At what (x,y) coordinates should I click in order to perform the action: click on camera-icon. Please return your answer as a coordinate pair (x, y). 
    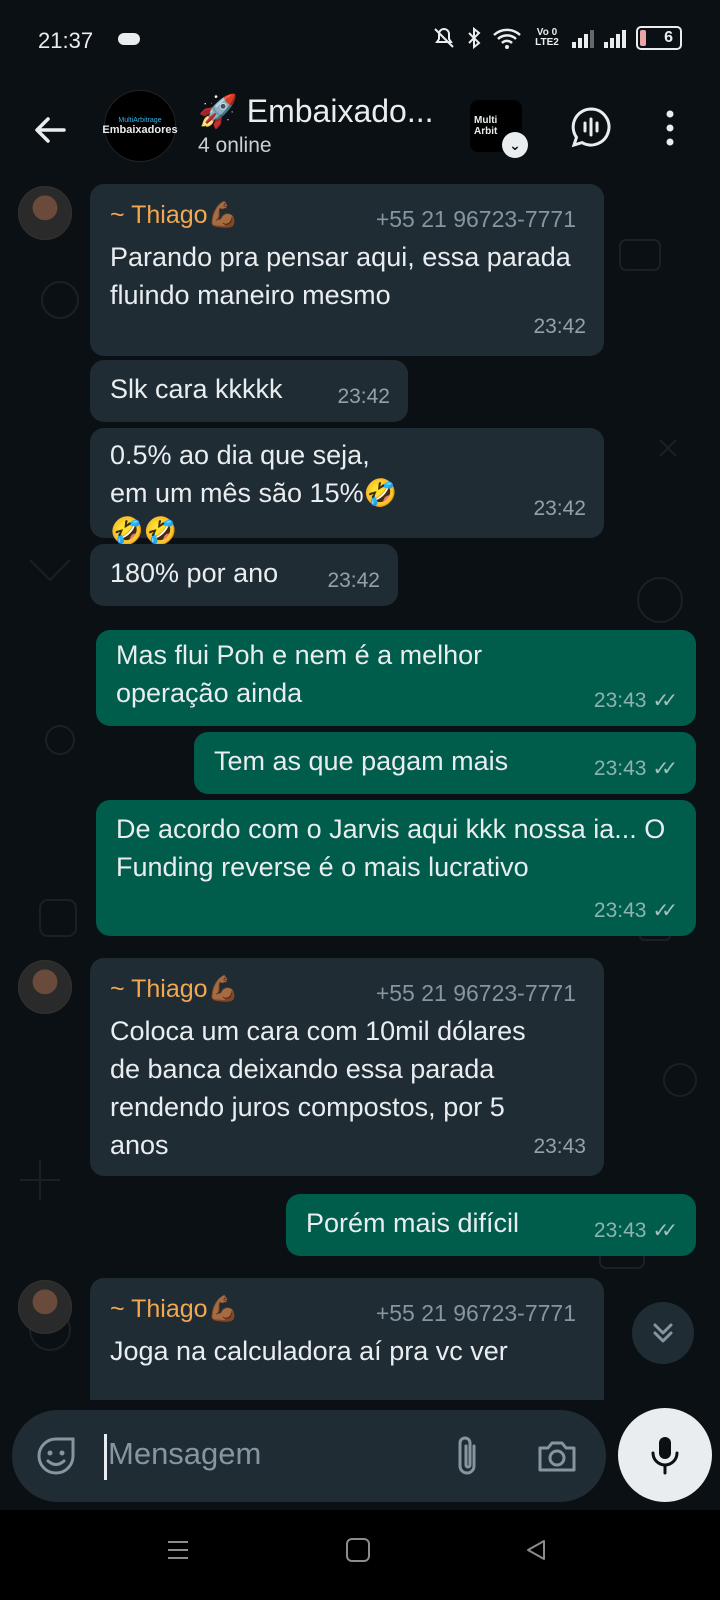
    Looking at the image, I should click on (557, 1456).